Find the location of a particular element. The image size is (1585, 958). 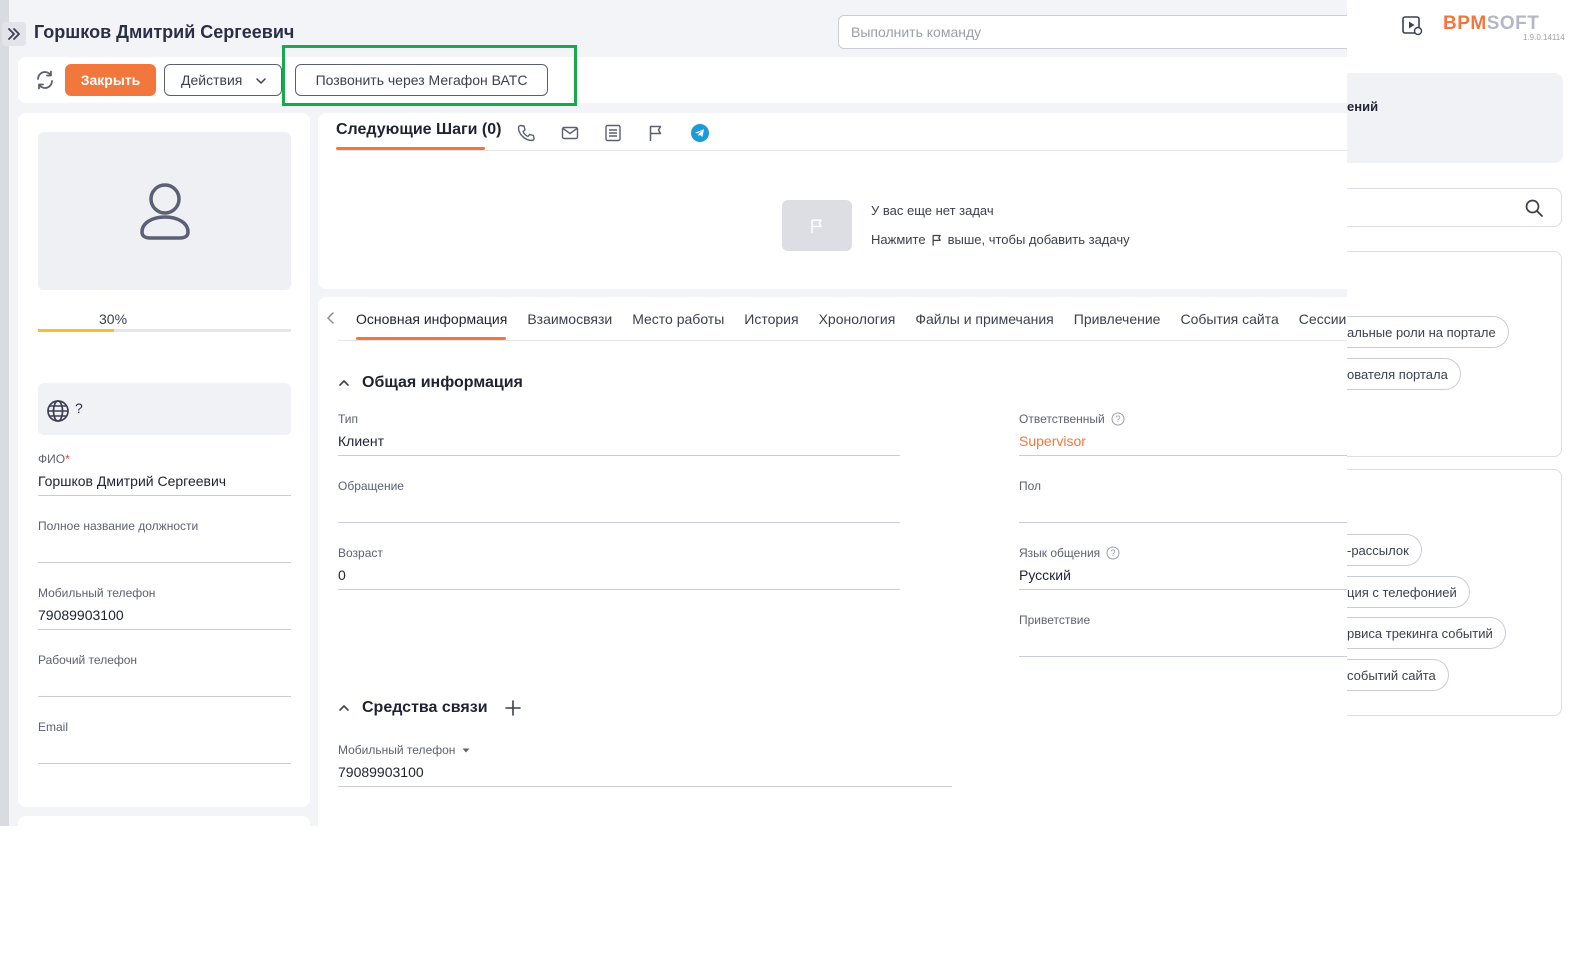

expand-sidebar-button is located at coordinates (14, 34).